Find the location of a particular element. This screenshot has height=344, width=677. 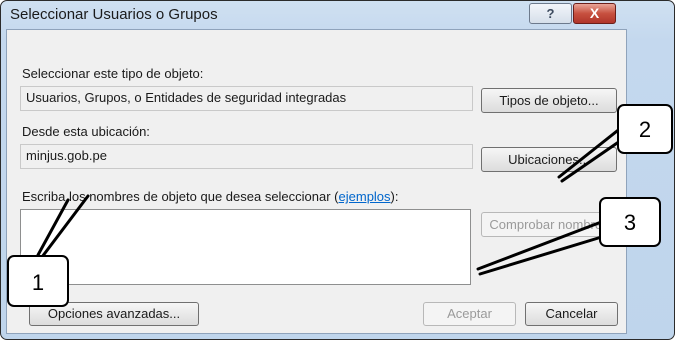

callout-3: 3 is located at coordinates (630, 222).